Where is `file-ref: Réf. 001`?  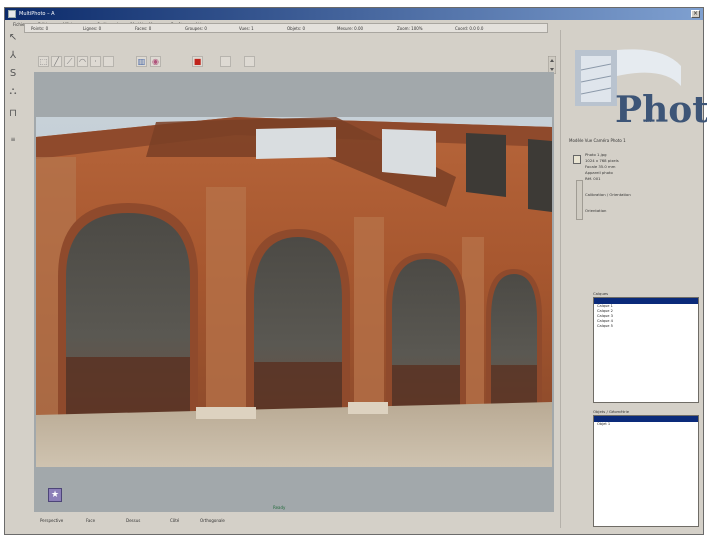
file-ref: Réf. 001 is located at coordinates (593, 178).